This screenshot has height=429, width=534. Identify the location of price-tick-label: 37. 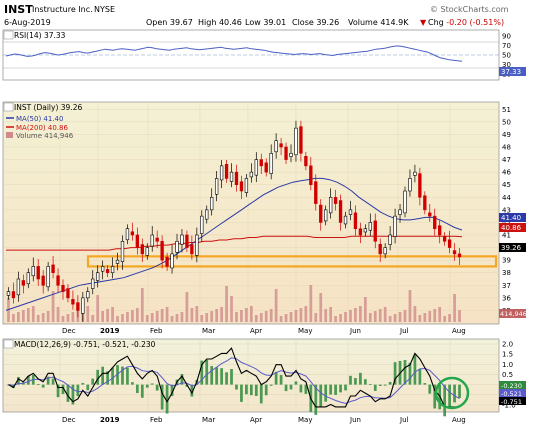
(506, 286).